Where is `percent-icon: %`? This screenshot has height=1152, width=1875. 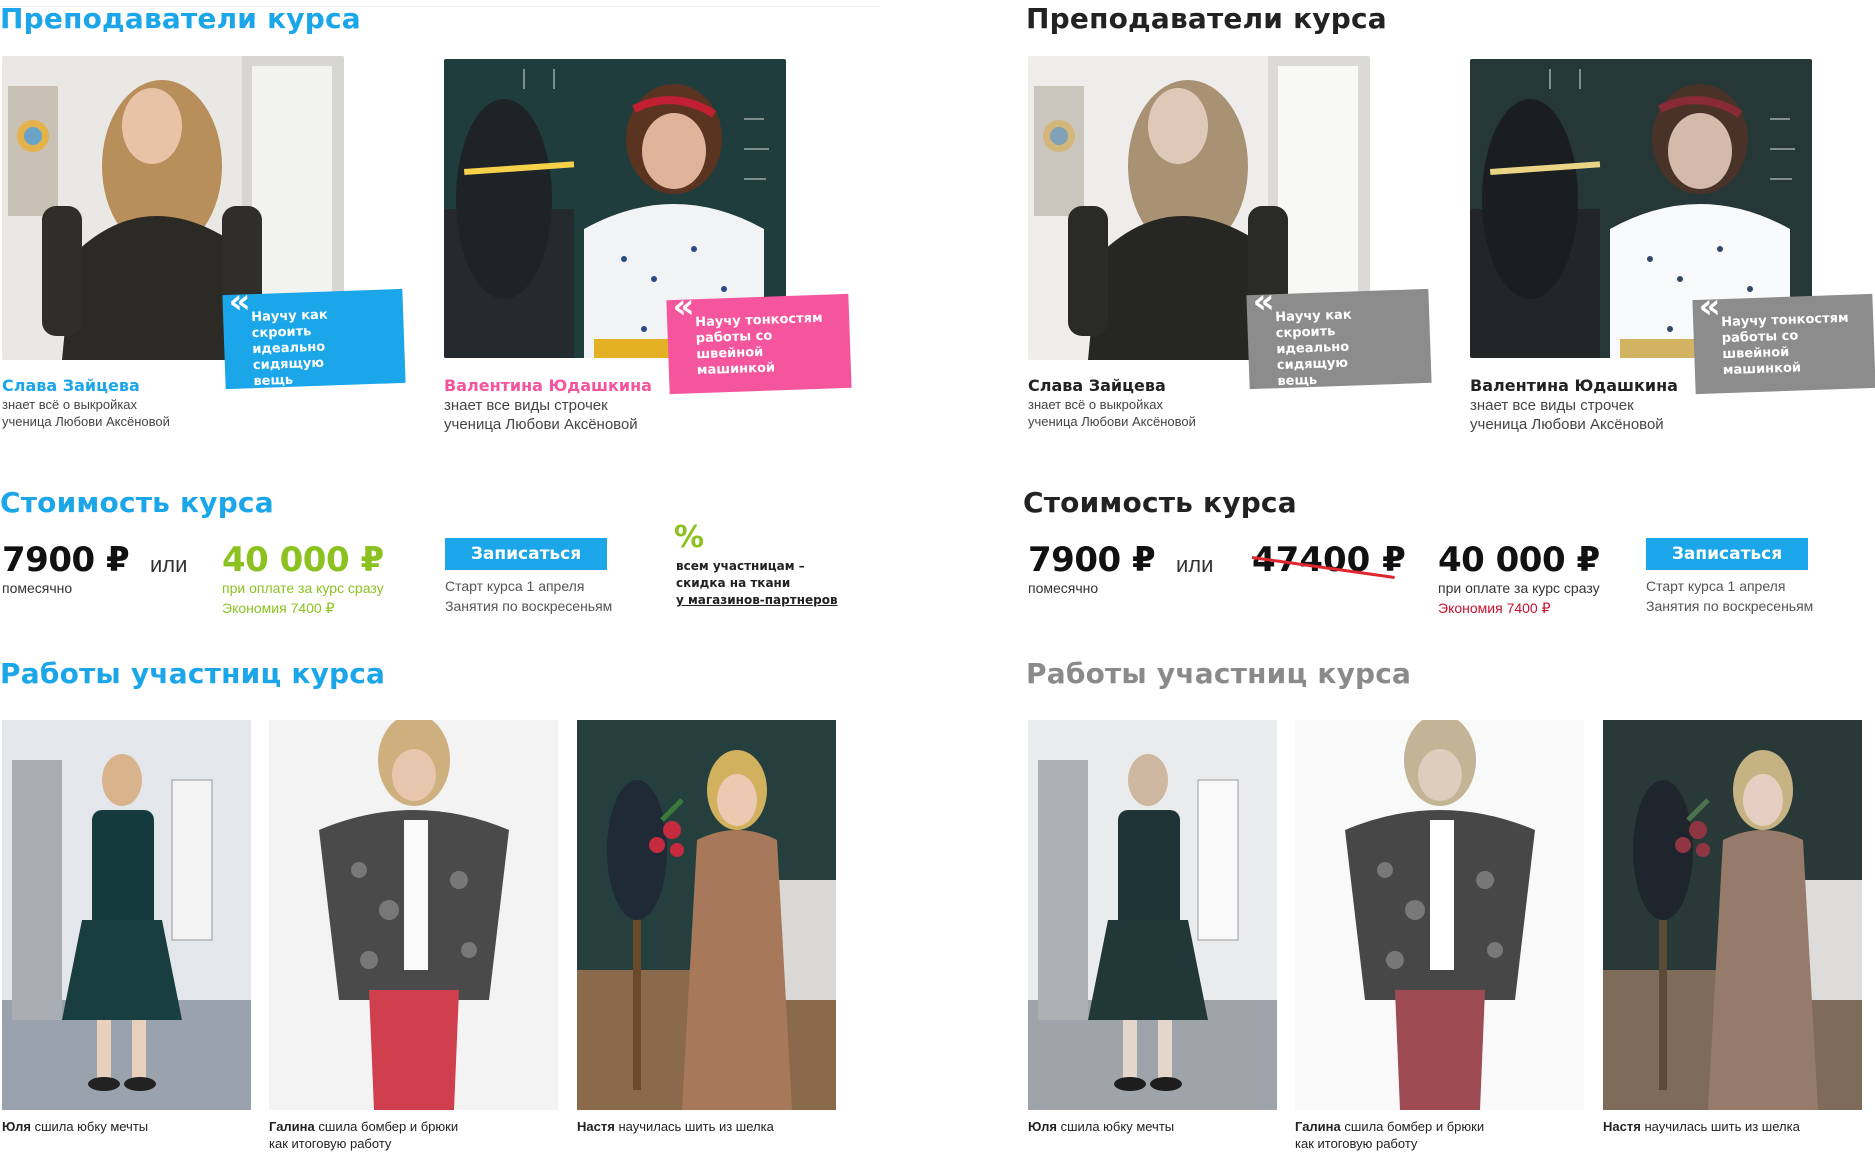 percent-icon: % is located at coordinates (689, 537).